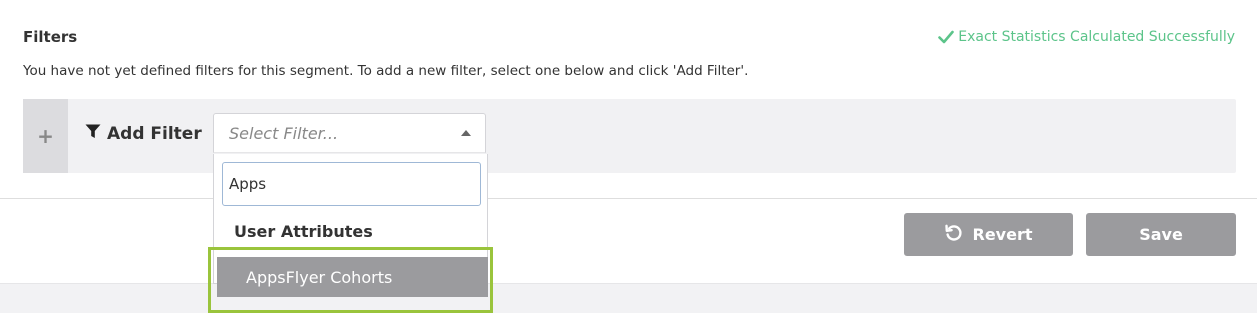  What do you see at coordinates (93, 134) in the screenshot?
I see `funnel-icon` at bounding box center [93, 134].